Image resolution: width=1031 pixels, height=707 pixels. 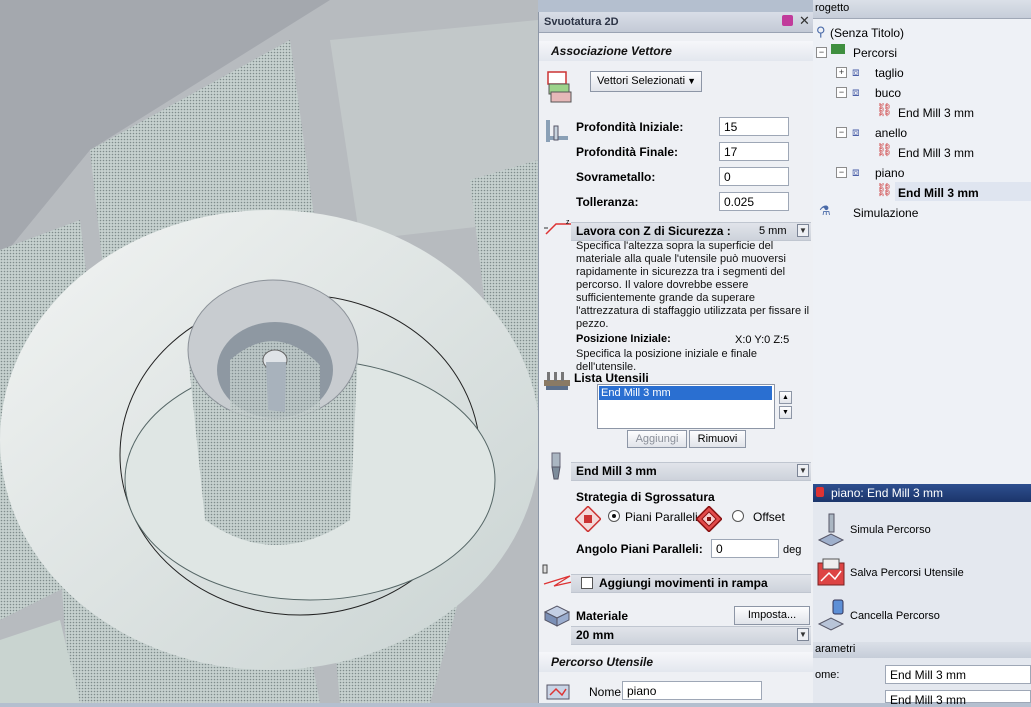 I want to click on vector-section-header: Associazione Vettore, so click(x=676, y=51).